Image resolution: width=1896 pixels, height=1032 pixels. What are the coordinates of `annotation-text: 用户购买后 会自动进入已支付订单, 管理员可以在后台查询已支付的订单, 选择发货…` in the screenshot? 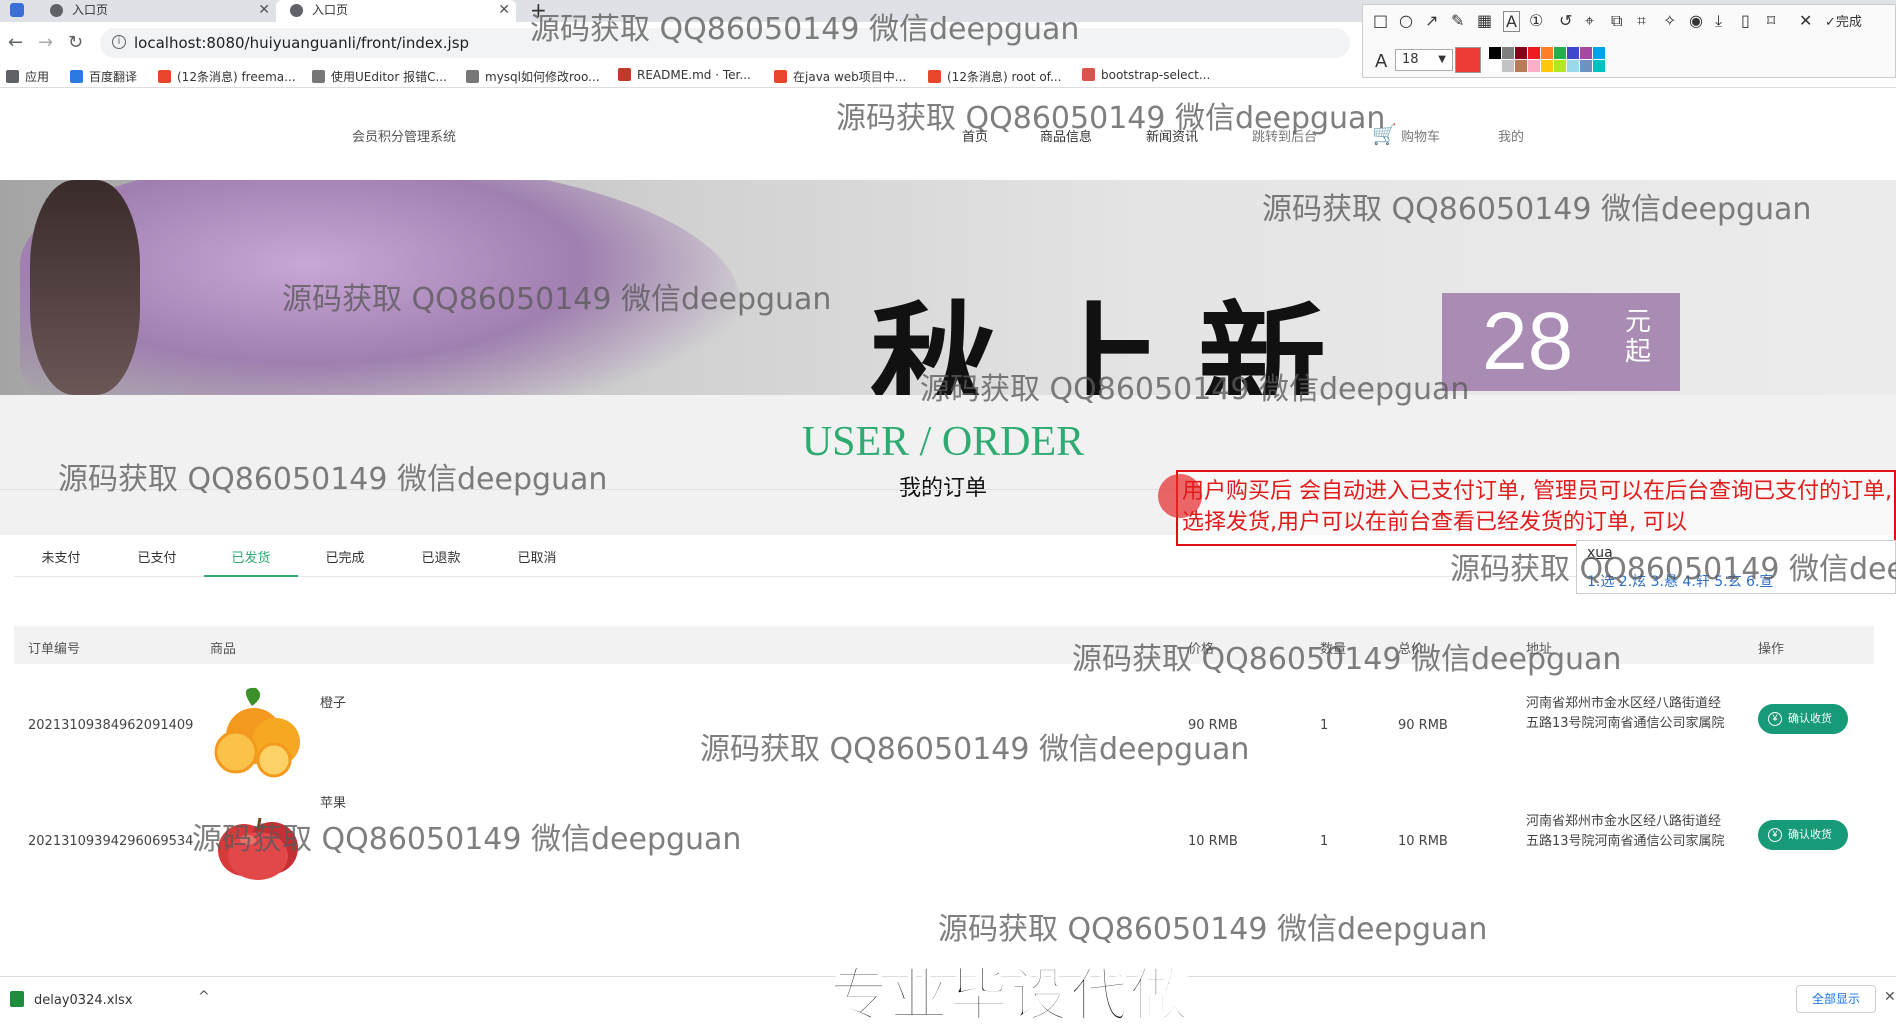 It's located at (1537, 507).